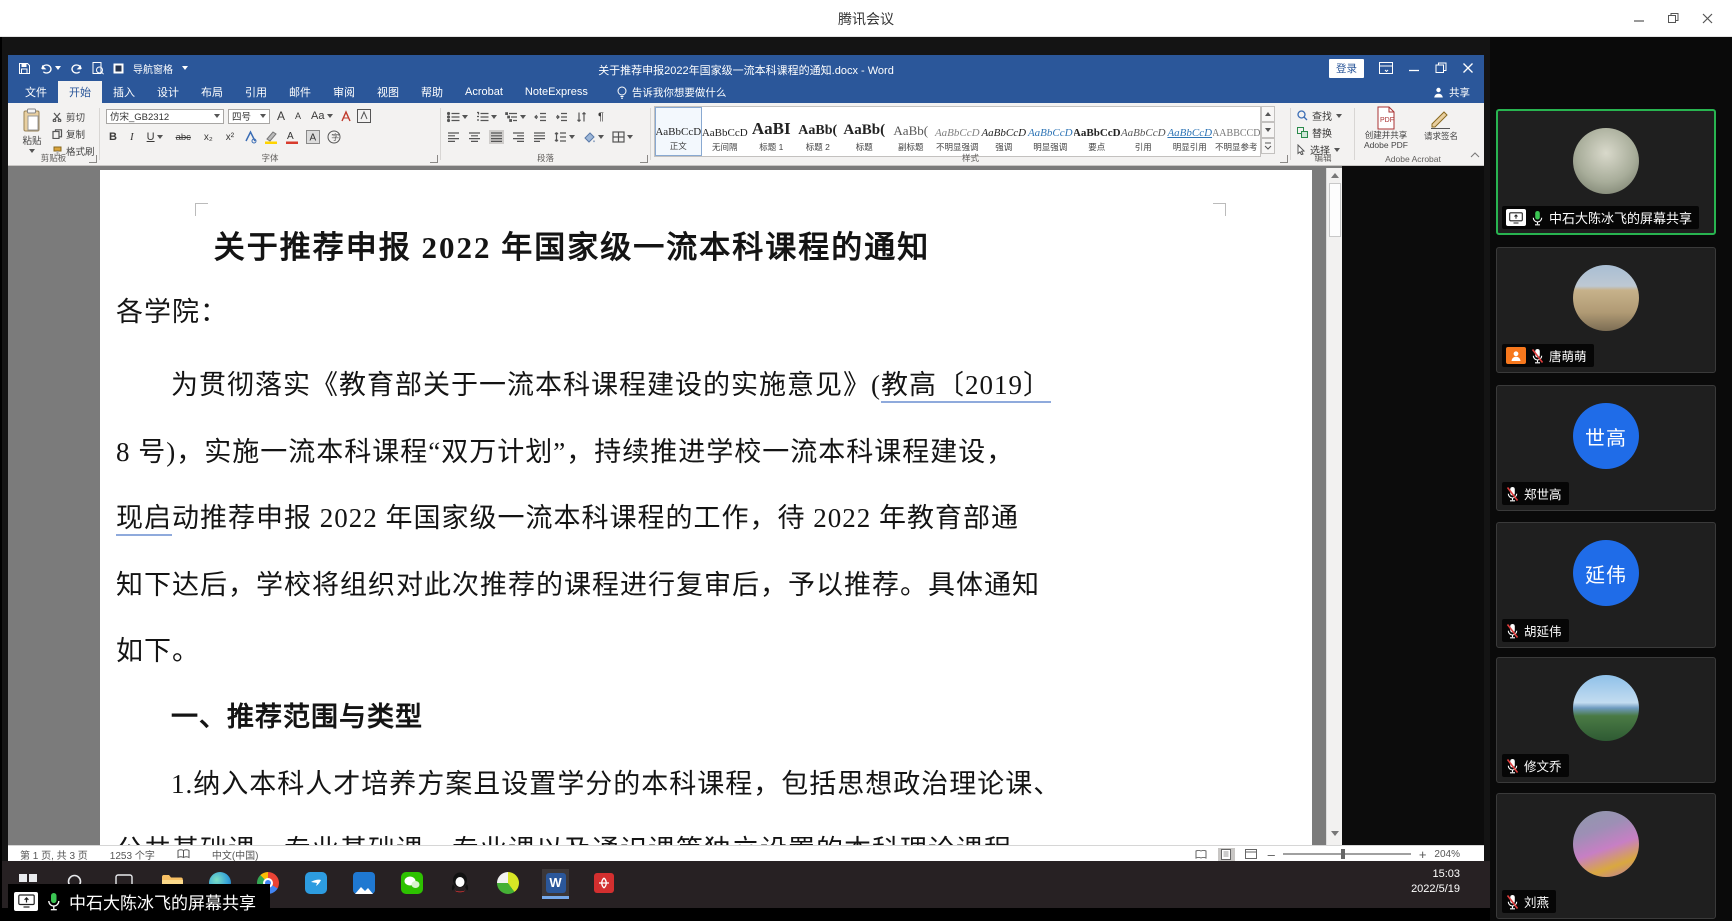 The height and width of the screenshot is (921, 1732). What do you see at coordinates (1346, 854) in the screenshot?
I see `zoom-slider` at bounding box center [1346, 854].